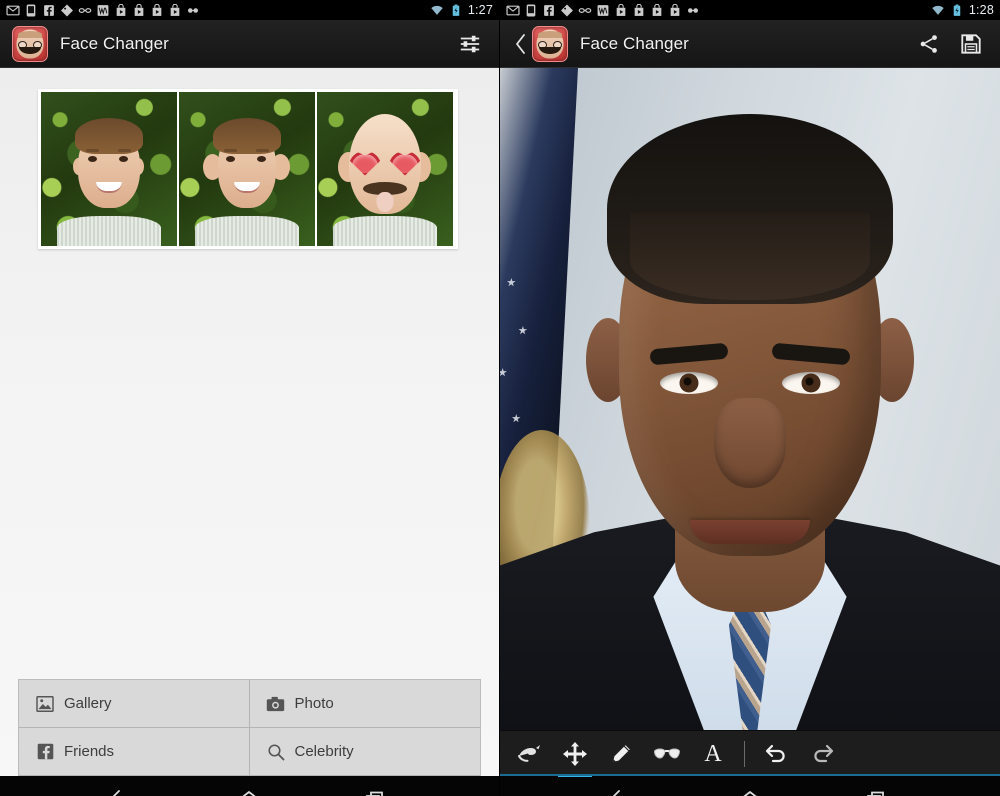 This screenshot has height=796, width=1000. I want to click on redo-button, so click(822, 754).